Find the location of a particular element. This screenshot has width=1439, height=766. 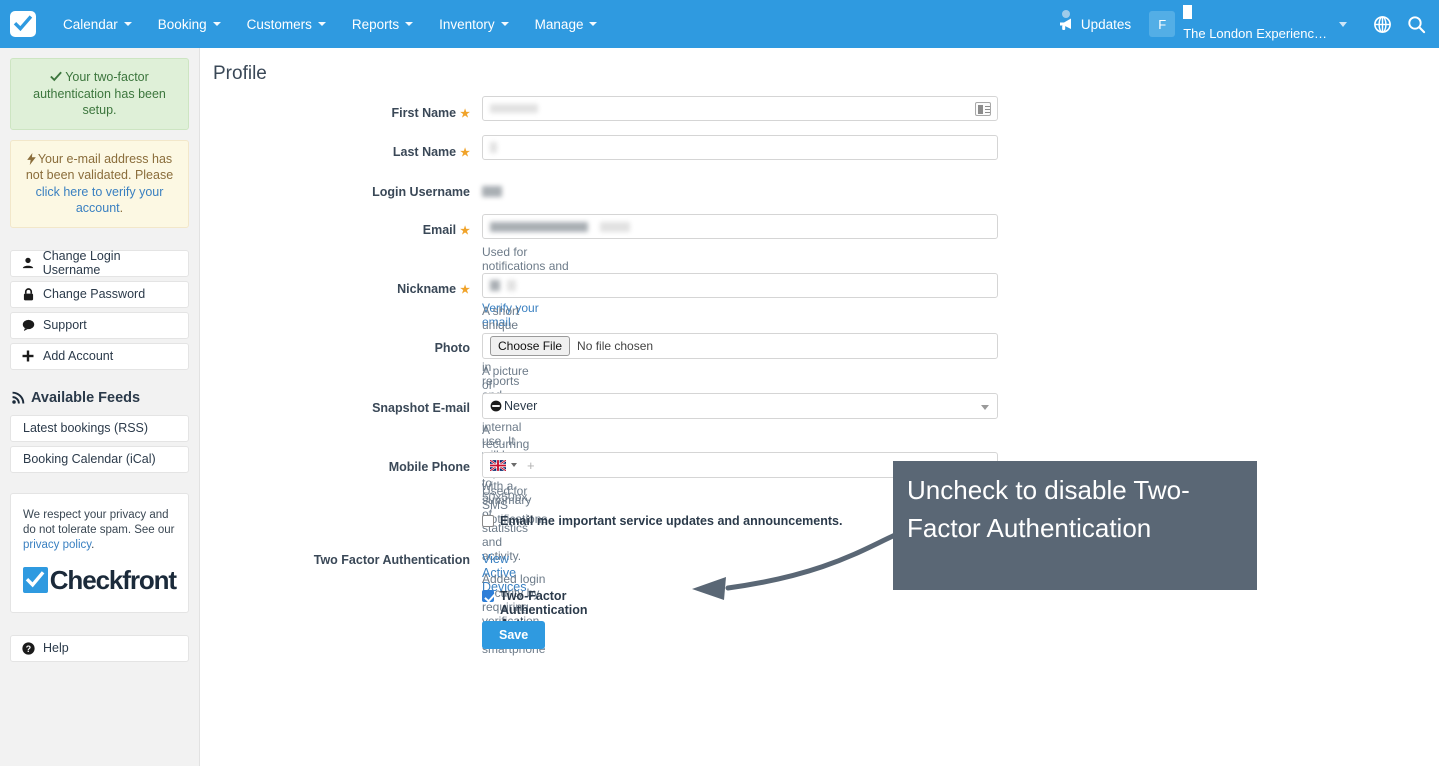

nav-item-calendar-label: Calendar is located at coordinates (90, 24).